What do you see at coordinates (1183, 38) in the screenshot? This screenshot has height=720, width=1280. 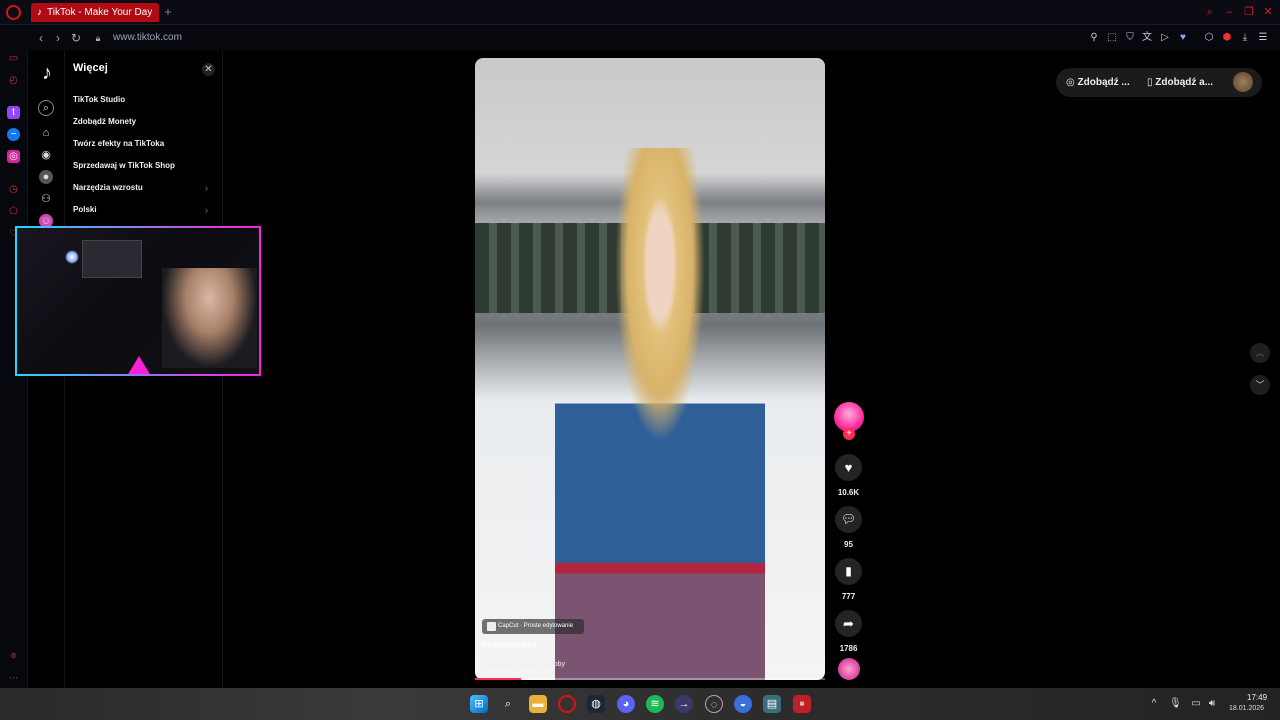 I see `heart-icon: ♥` at bounding box center [1183, 38].